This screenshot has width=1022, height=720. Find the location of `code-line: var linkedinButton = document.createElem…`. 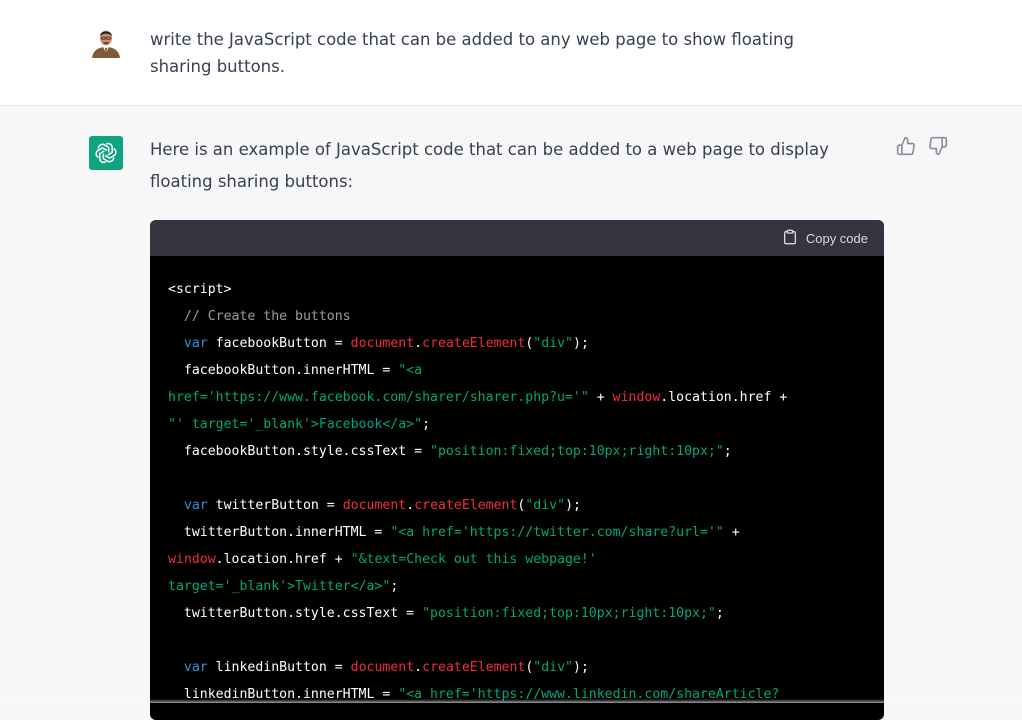

code-line: var linkedinButton = document.createElem… is located at coordinates (518, 667).